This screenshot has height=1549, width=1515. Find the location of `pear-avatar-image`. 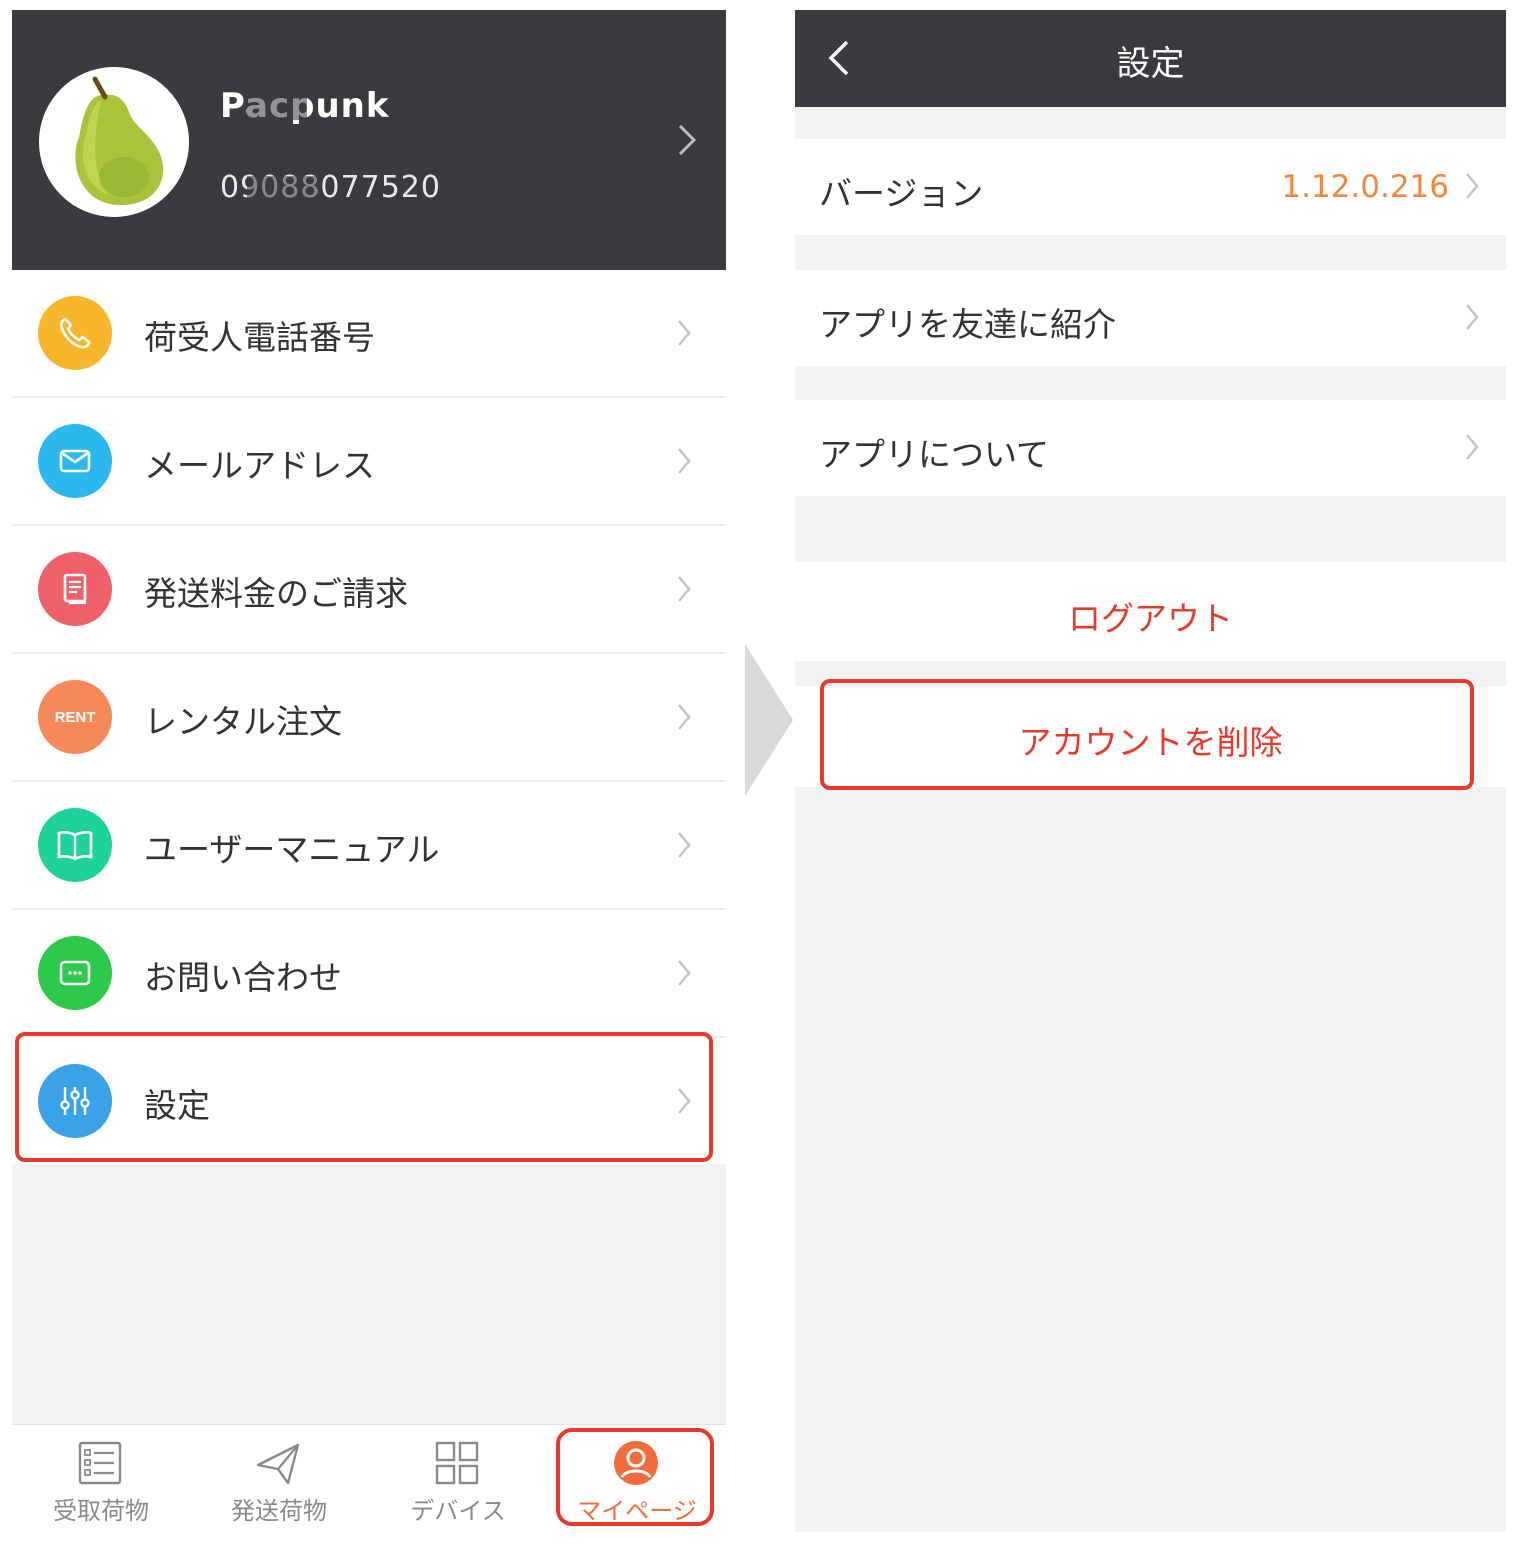

pear-avatar-image is located at coordinates (114, 142).